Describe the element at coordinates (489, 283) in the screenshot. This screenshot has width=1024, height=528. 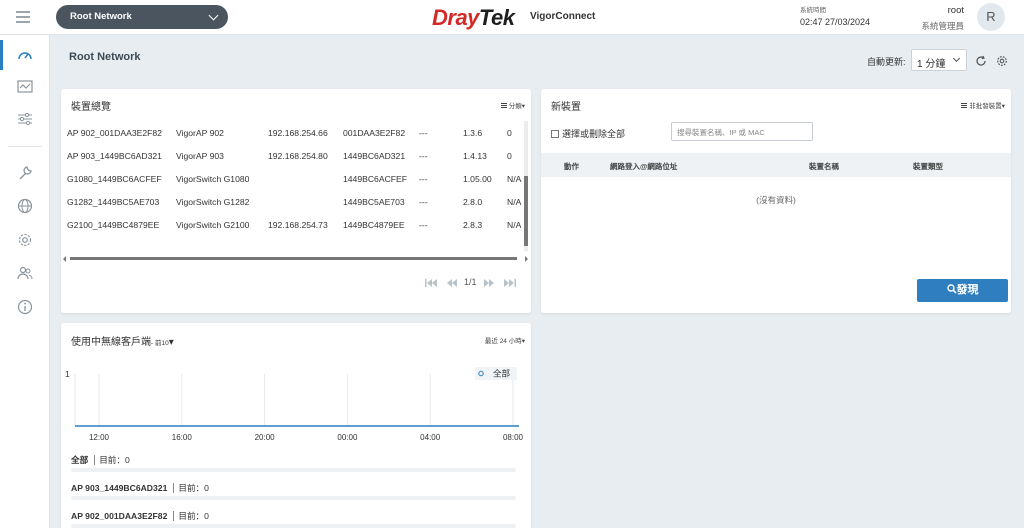
I see `next-page-icon` at that location.